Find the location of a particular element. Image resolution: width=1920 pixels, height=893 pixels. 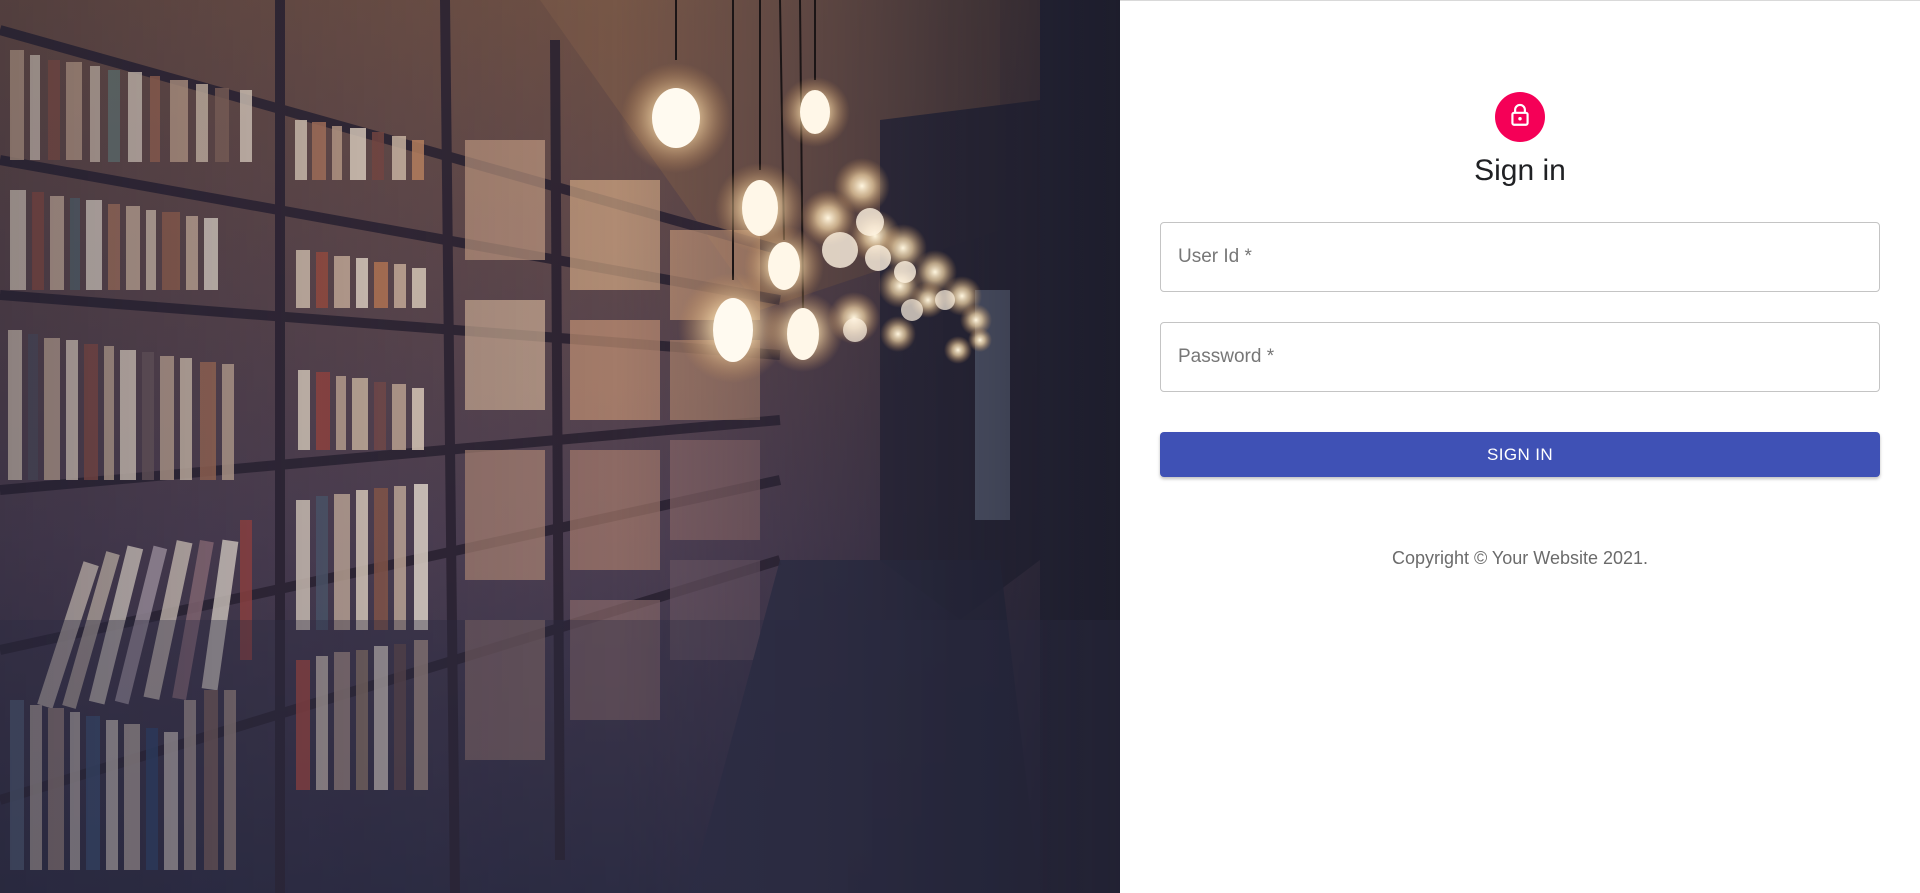

lock-avatar is located at coordinates (1520, 117).